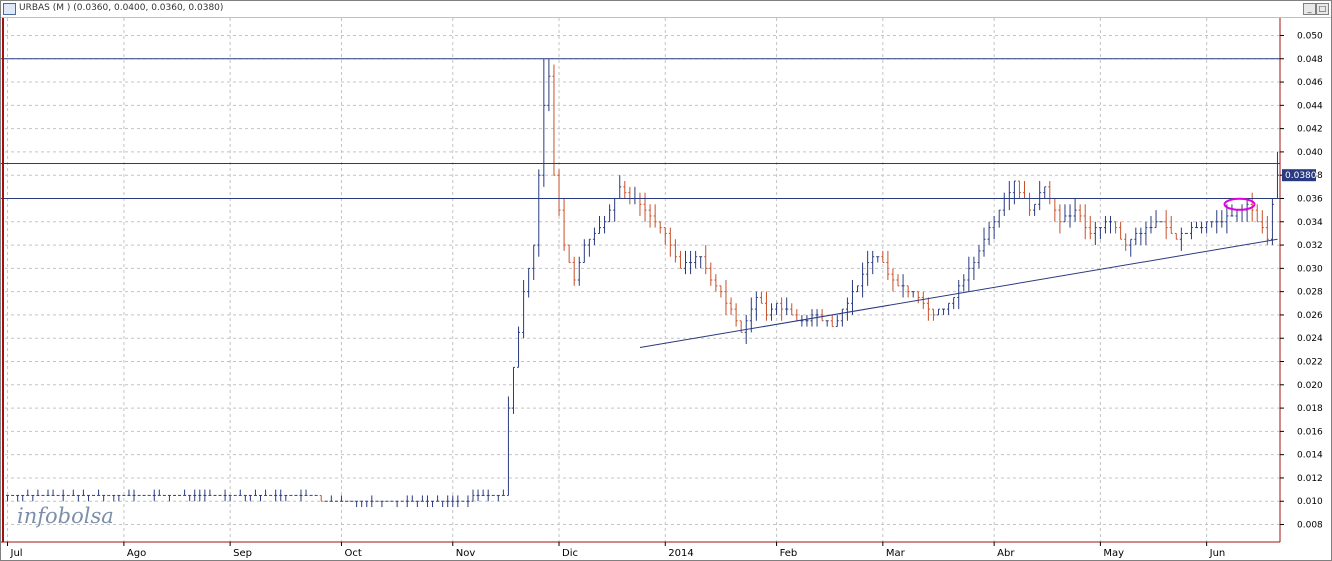 Image resolution: width=1332 pixels, height=561 pixels. Describe the element at coordinates (1006, 553) in the screenshot. I see `x-tick-label: Abr` at that location.